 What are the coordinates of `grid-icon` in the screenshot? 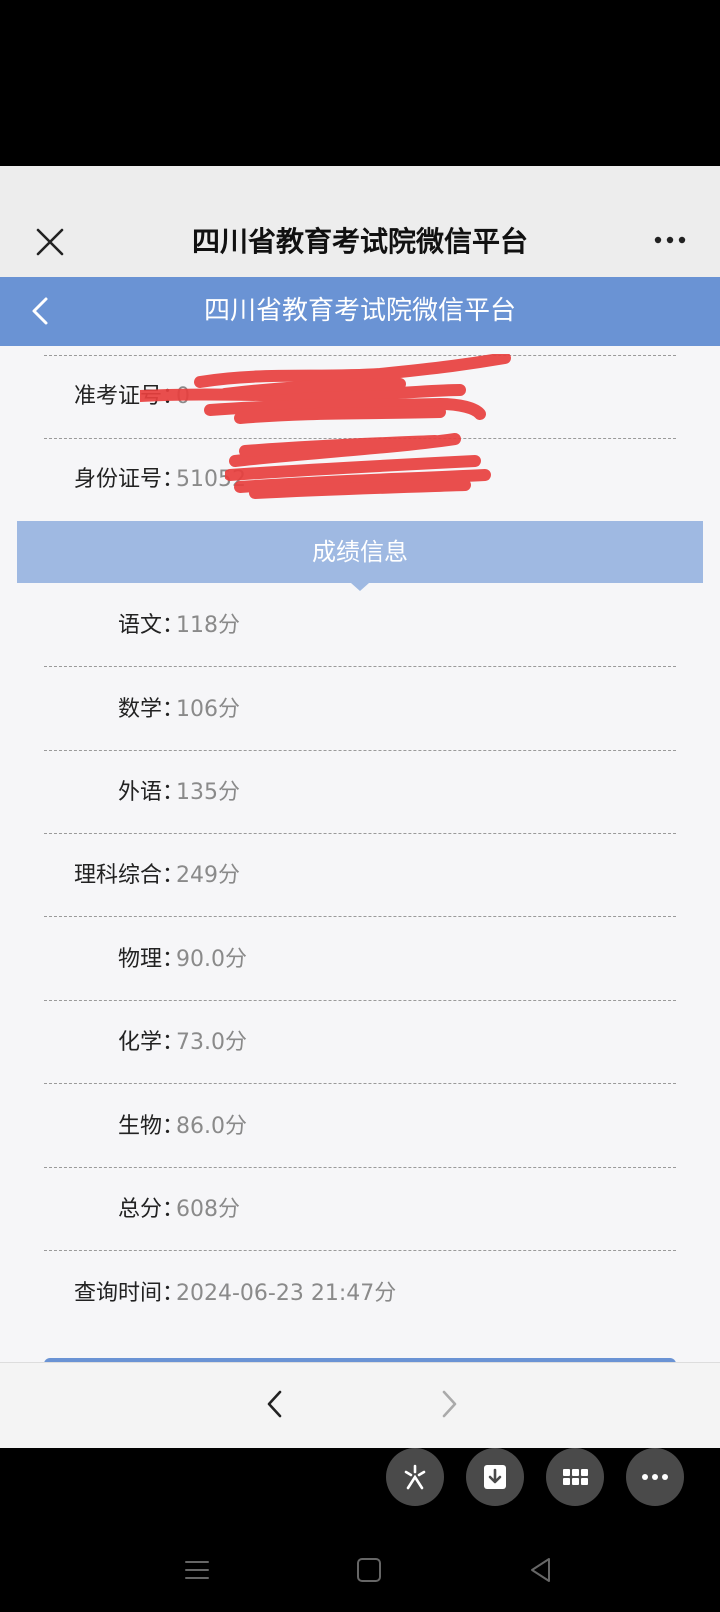 It's located at (575, 1477).